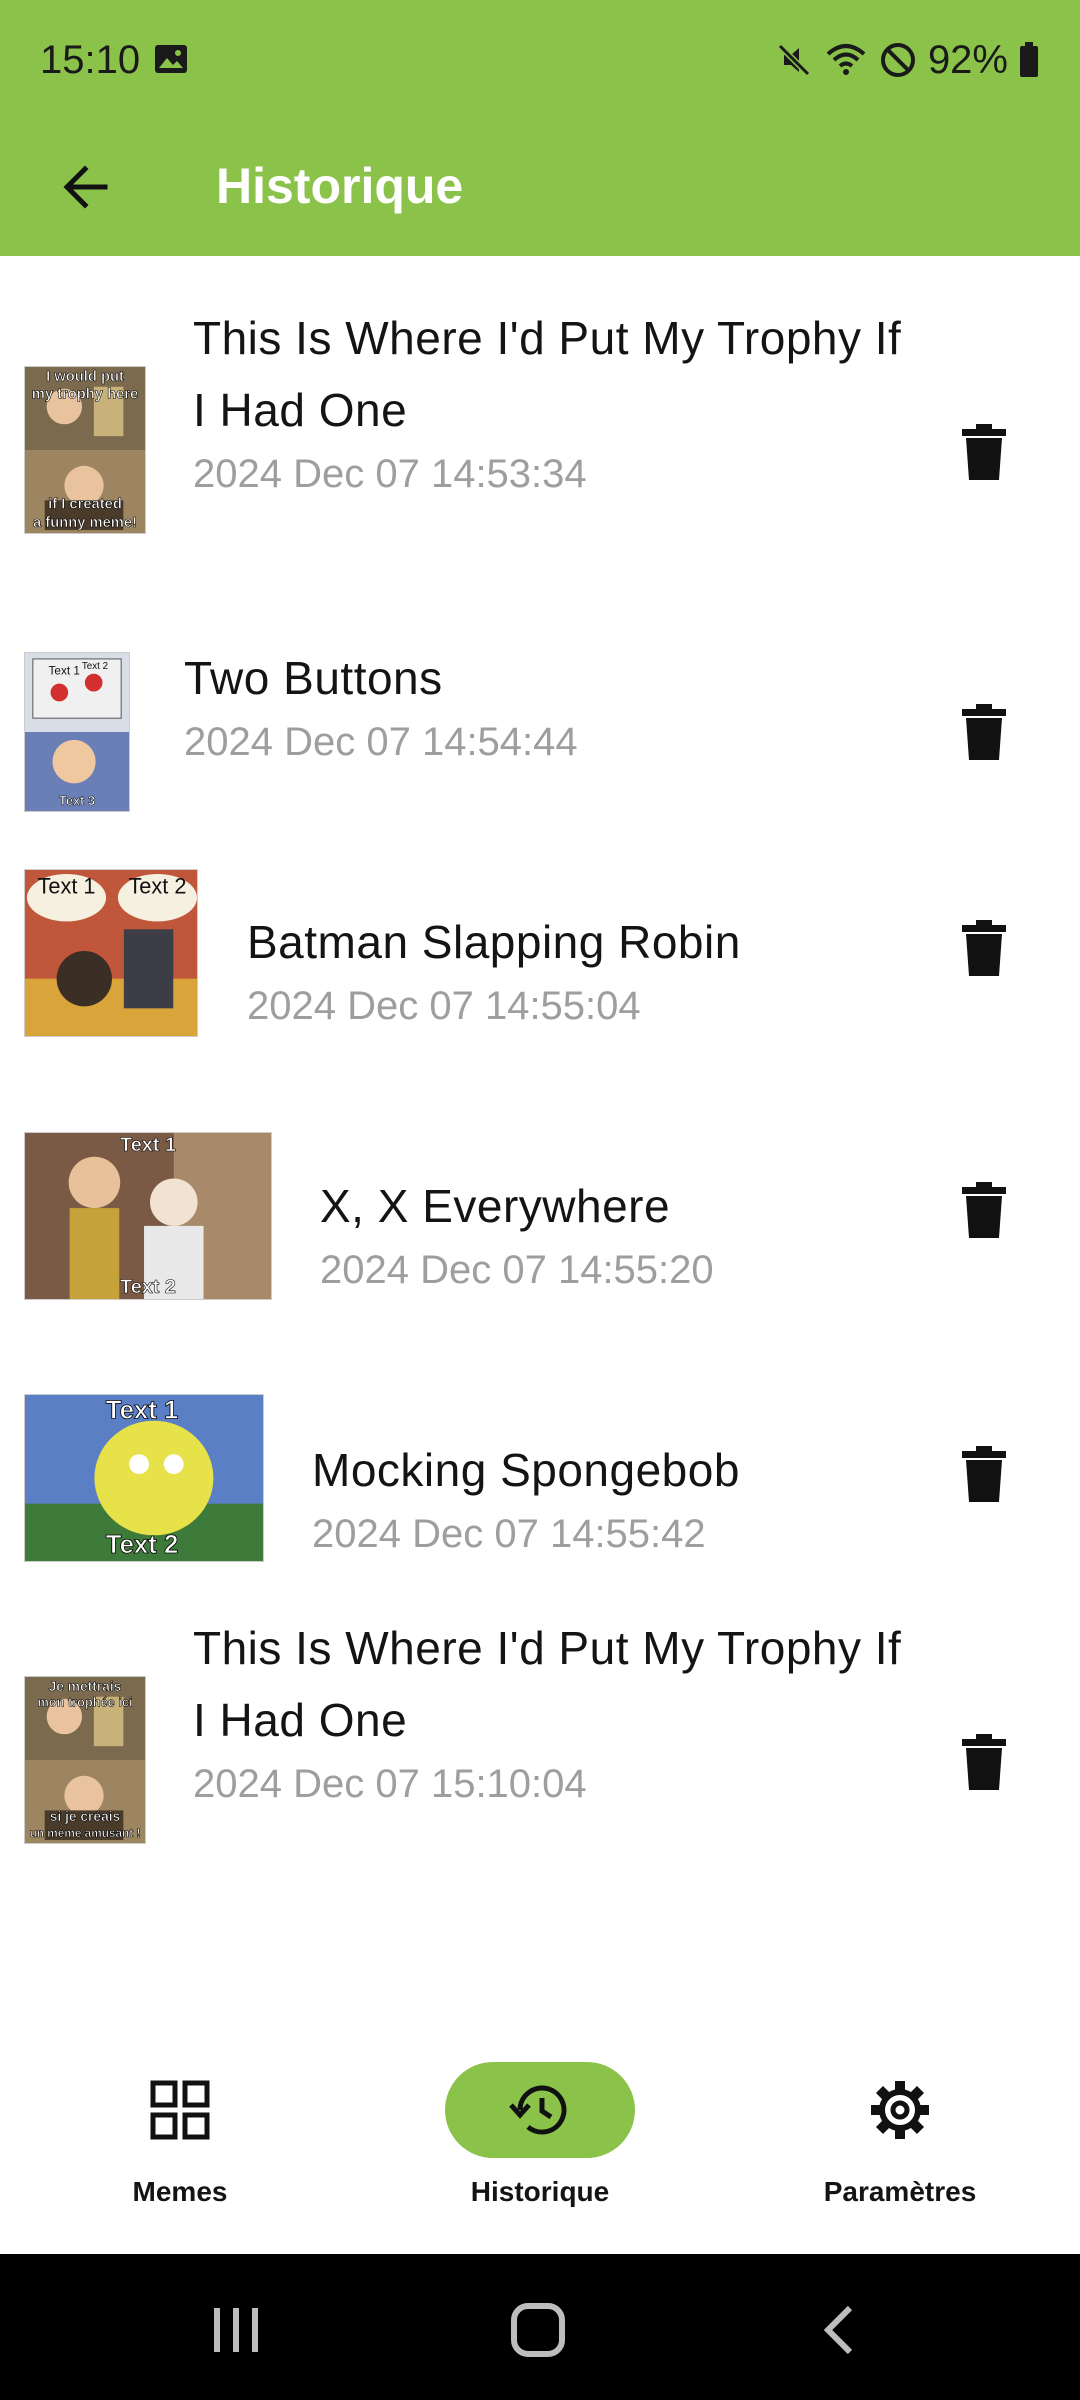 This screenshot has height=2400, width=1080. Describe the element at coordinates (509, 1534) in the screenshot. I see `meme-date: 2024 Dec 07 14:55:42` at that location.